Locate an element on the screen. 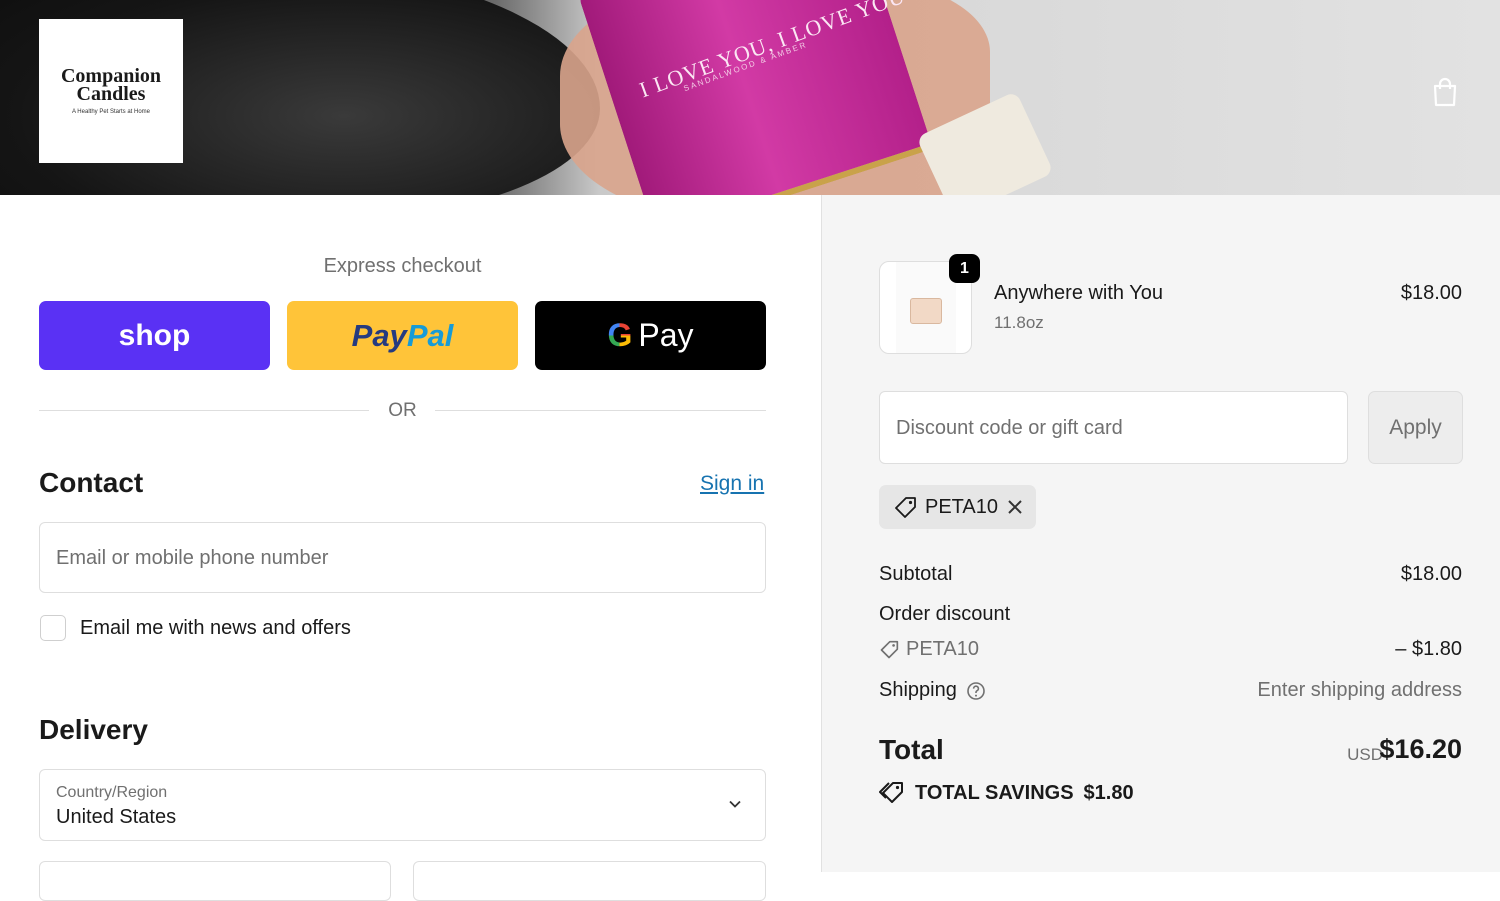 This screenshot has height=901, width=1500. sign-in-link: Sign in is located at coordinates (732, 484).